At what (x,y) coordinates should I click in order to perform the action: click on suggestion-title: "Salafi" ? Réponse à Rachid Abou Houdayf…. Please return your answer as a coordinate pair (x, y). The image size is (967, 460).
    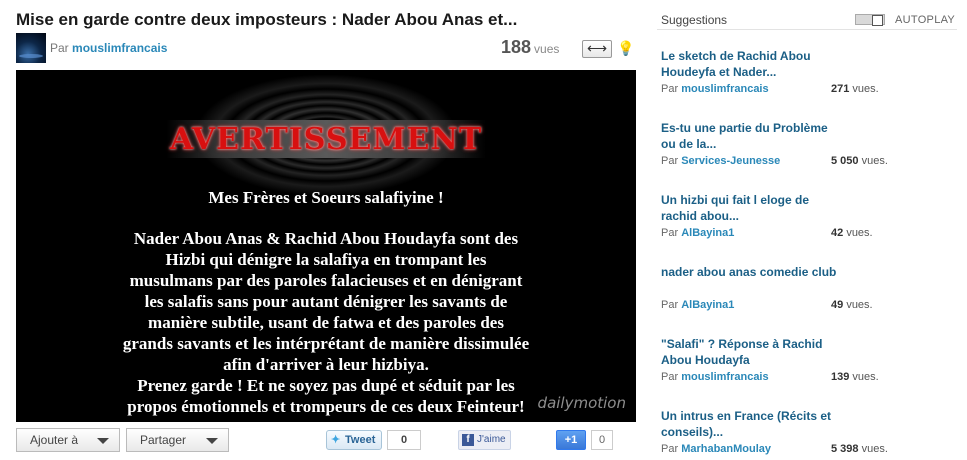
    Looking at the image, I should click on (751, 352).